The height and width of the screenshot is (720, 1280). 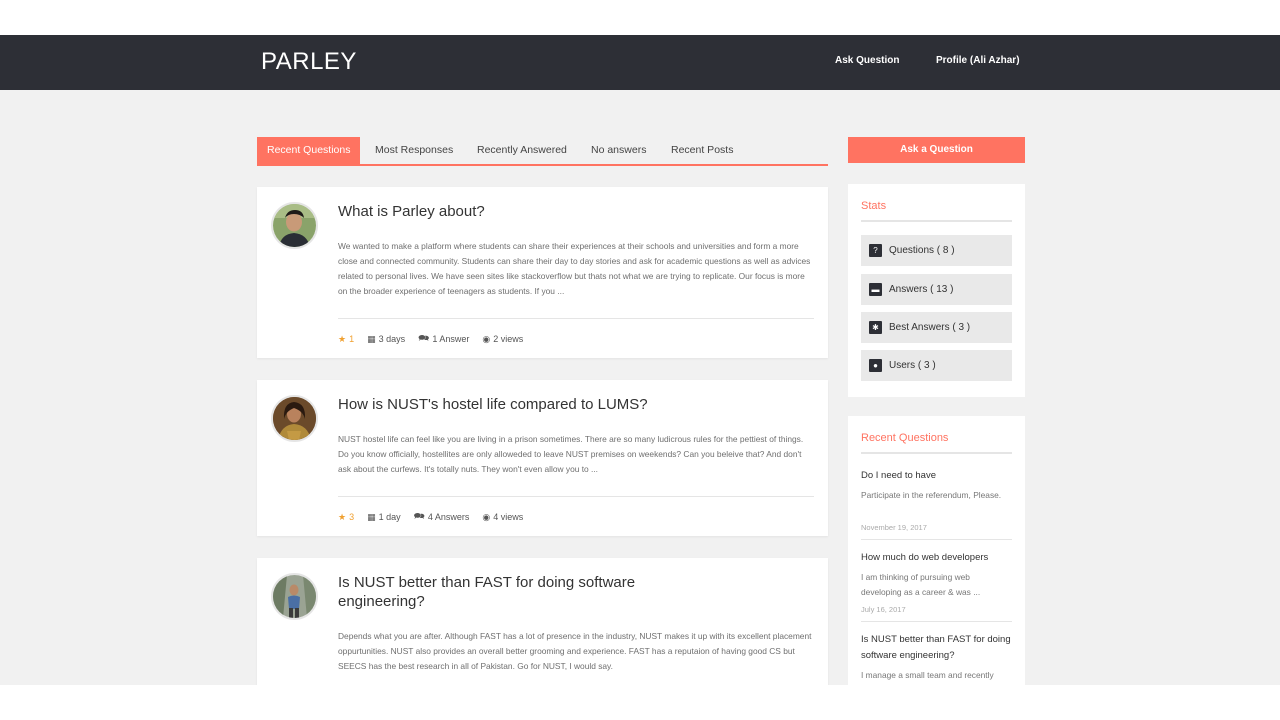 I want to click on stat-users: ● Users ( 3 ), so click(x=936, y=365).